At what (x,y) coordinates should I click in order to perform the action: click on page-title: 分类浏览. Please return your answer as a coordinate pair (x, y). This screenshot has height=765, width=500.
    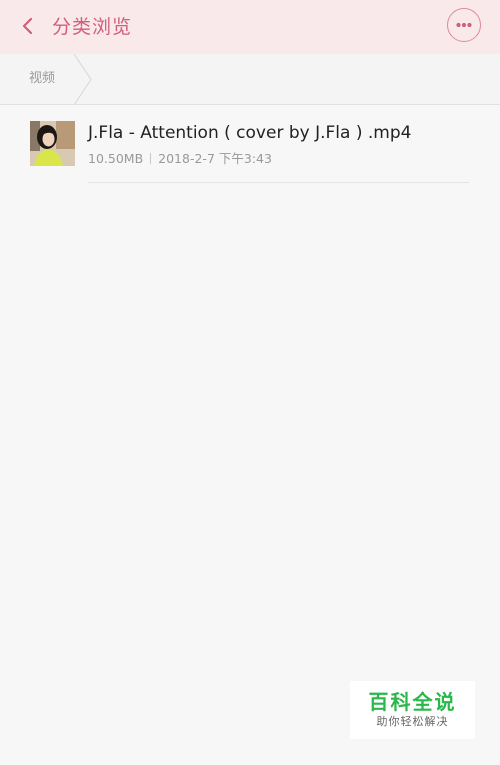
    Looking at the image, I should click on (92, 27).